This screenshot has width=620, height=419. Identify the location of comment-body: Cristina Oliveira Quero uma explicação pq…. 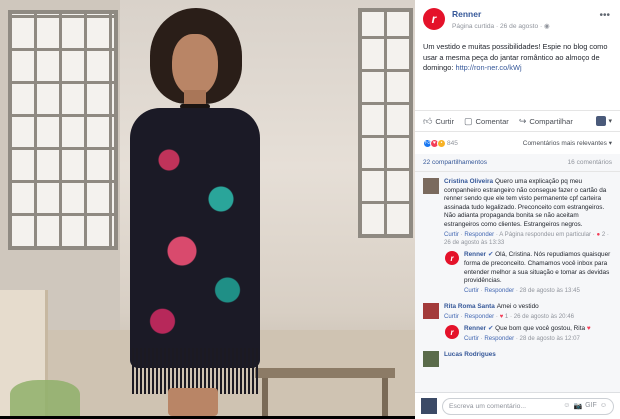
(528, 204).